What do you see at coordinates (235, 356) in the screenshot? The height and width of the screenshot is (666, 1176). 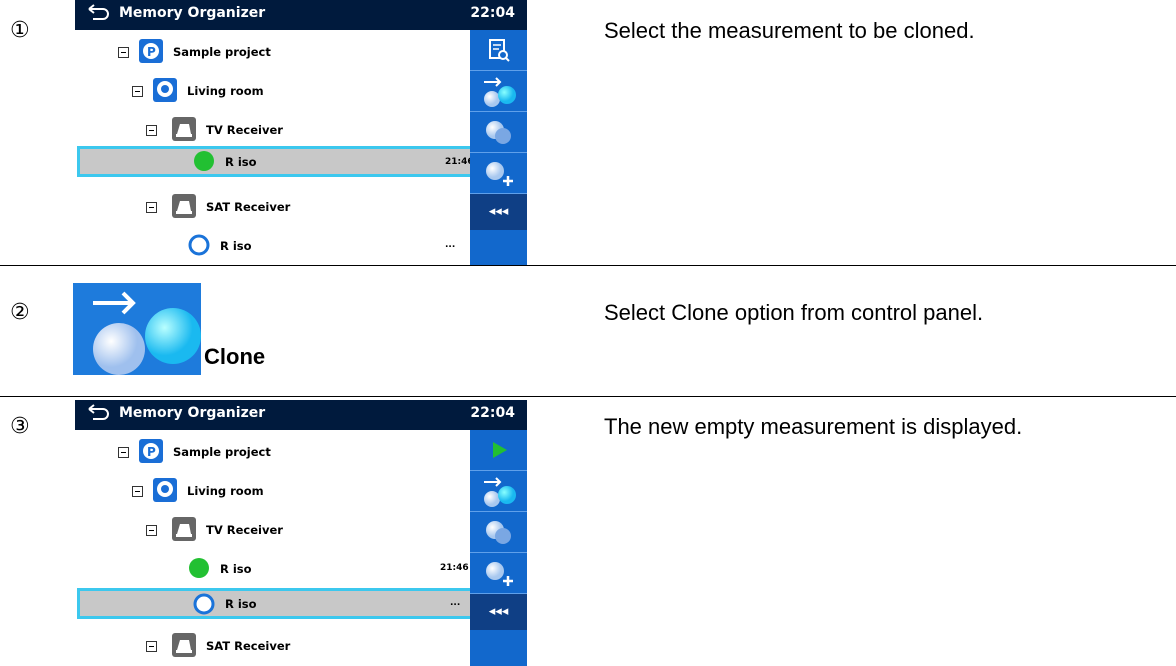 I see `clone-option-label: Clone` at bounding box center [235, 356].